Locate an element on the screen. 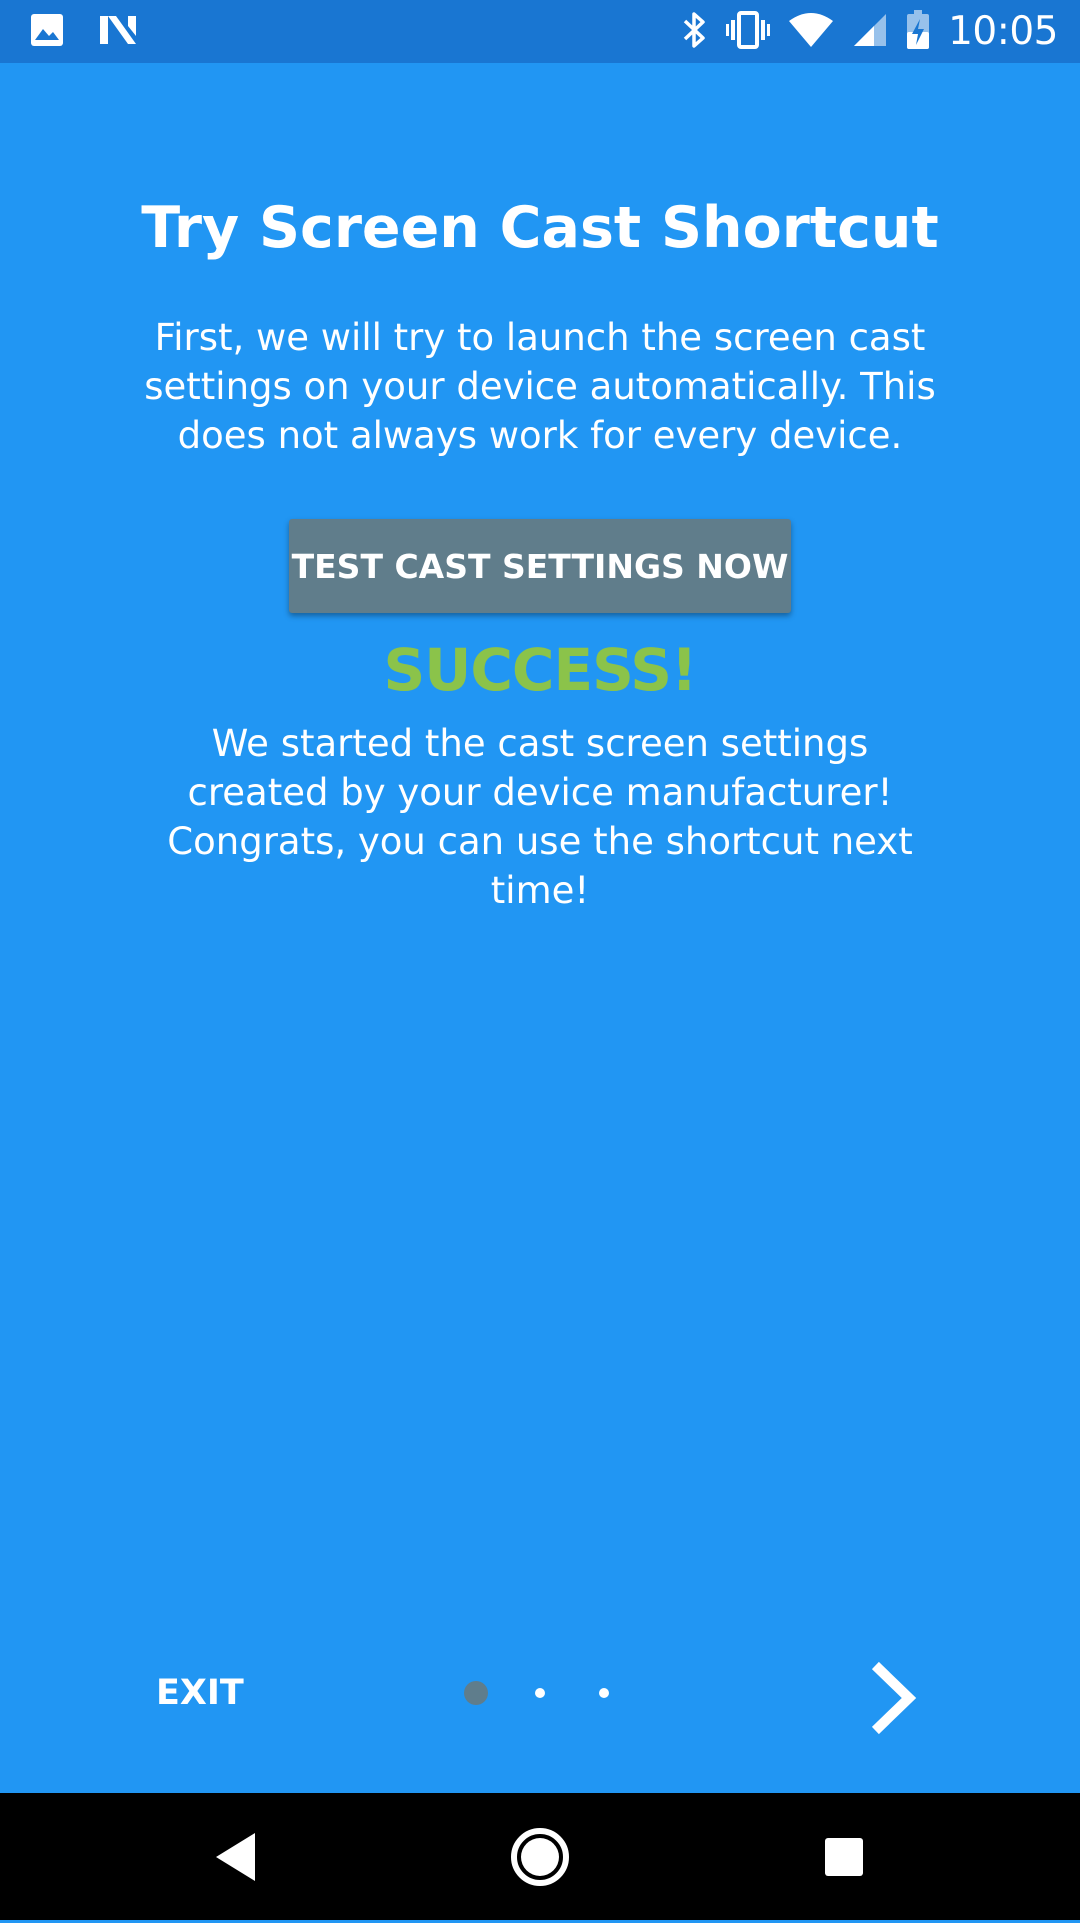 This screenshot has width=1080, height=1923. test-cast-settings-button: TEST CAST SETTINGS NOW is located at coordinates (540, 566).